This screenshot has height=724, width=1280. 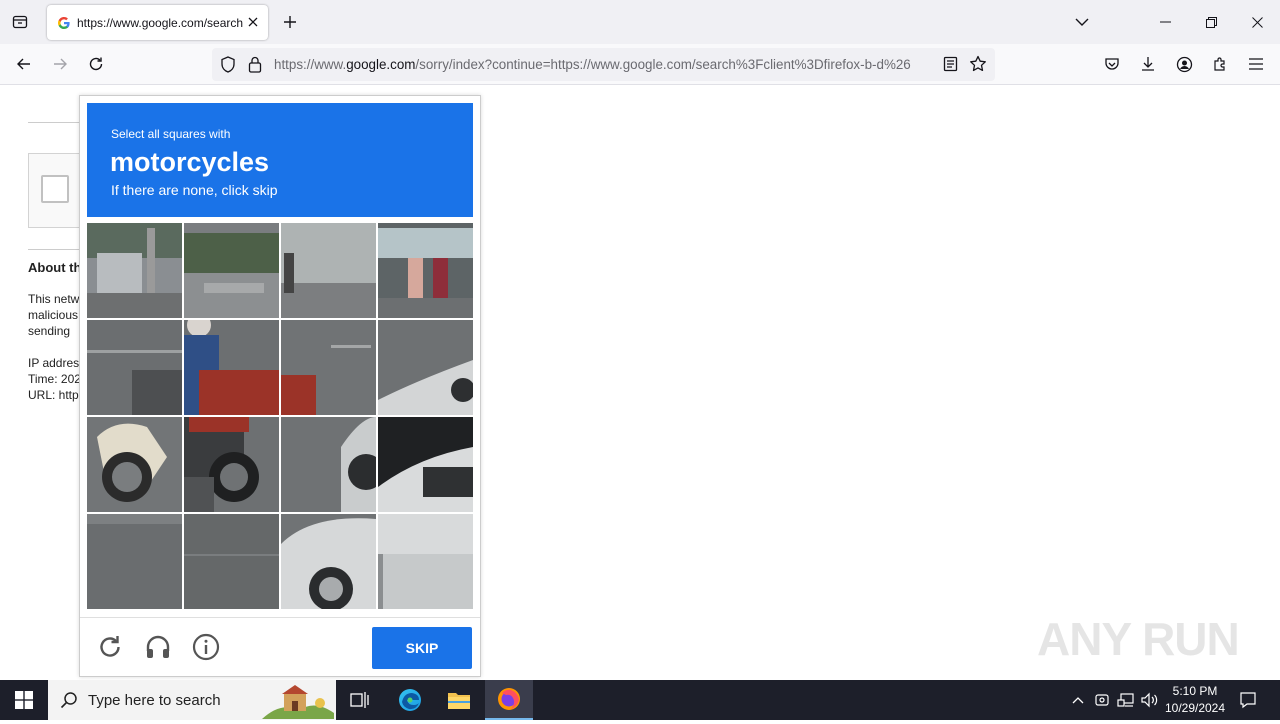 I want to click on recaptcha-checkbox, so click(x=55, y=189).